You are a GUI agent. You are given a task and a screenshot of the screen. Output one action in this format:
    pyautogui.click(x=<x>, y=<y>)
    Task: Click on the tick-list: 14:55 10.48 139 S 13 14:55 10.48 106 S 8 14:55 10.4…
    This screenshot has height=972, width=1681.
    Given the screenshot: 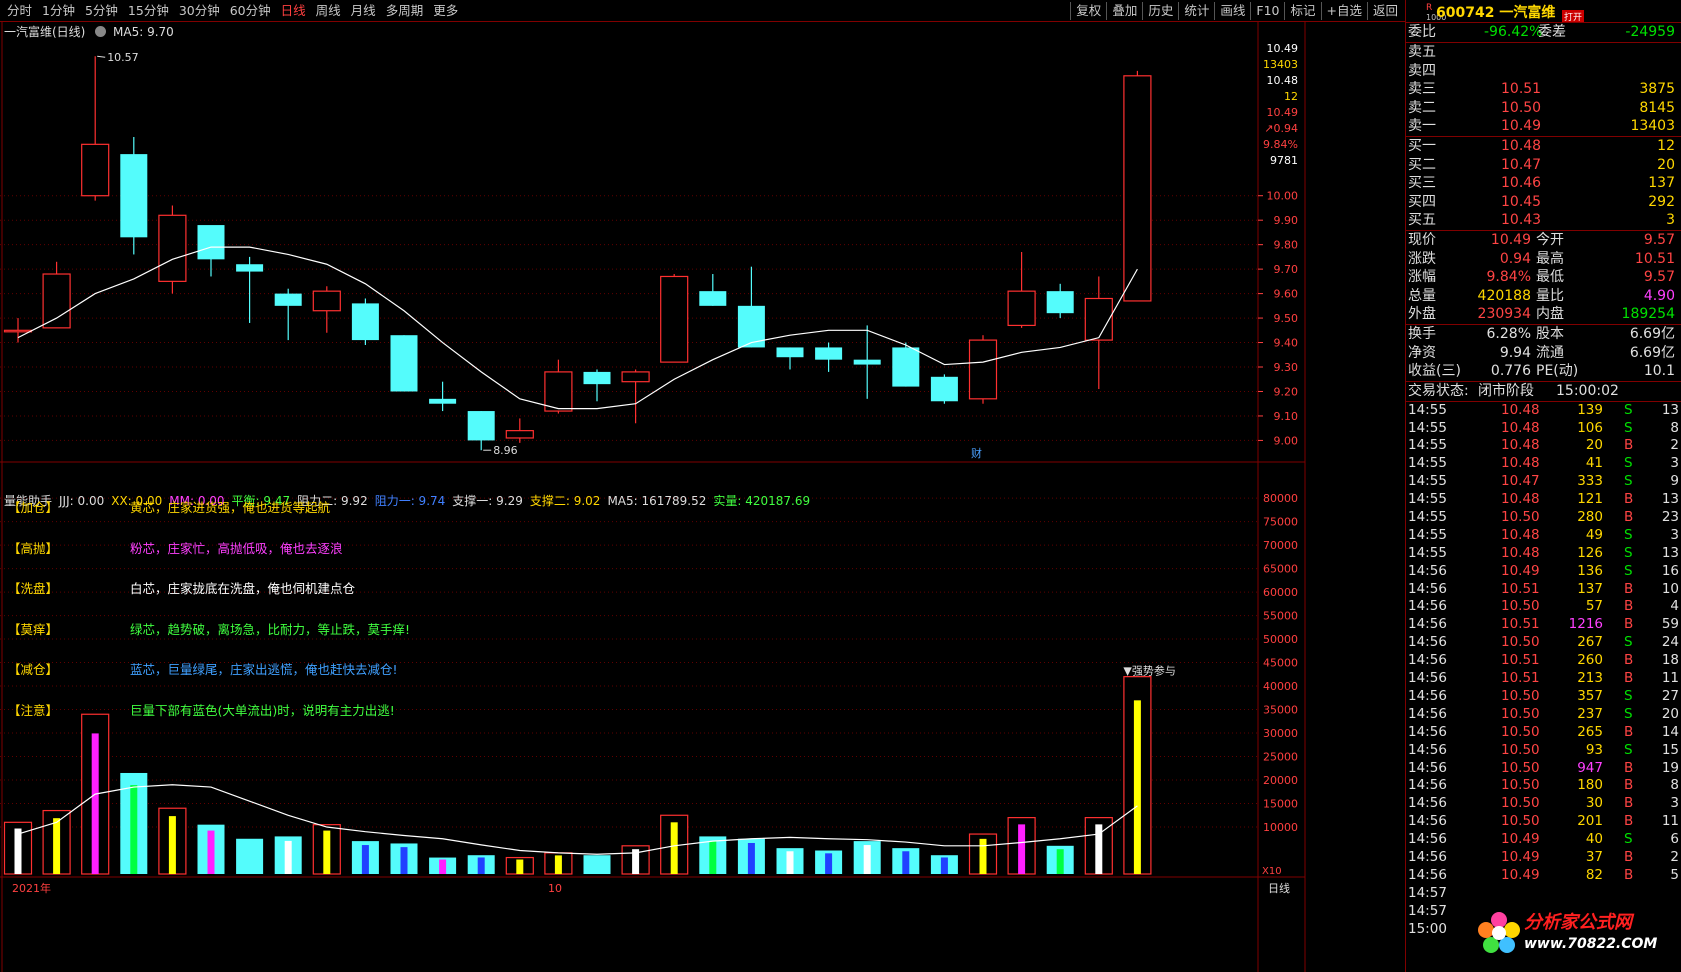 What is the action you would take?
    pyautogui.click(x=1543, y=669)
    